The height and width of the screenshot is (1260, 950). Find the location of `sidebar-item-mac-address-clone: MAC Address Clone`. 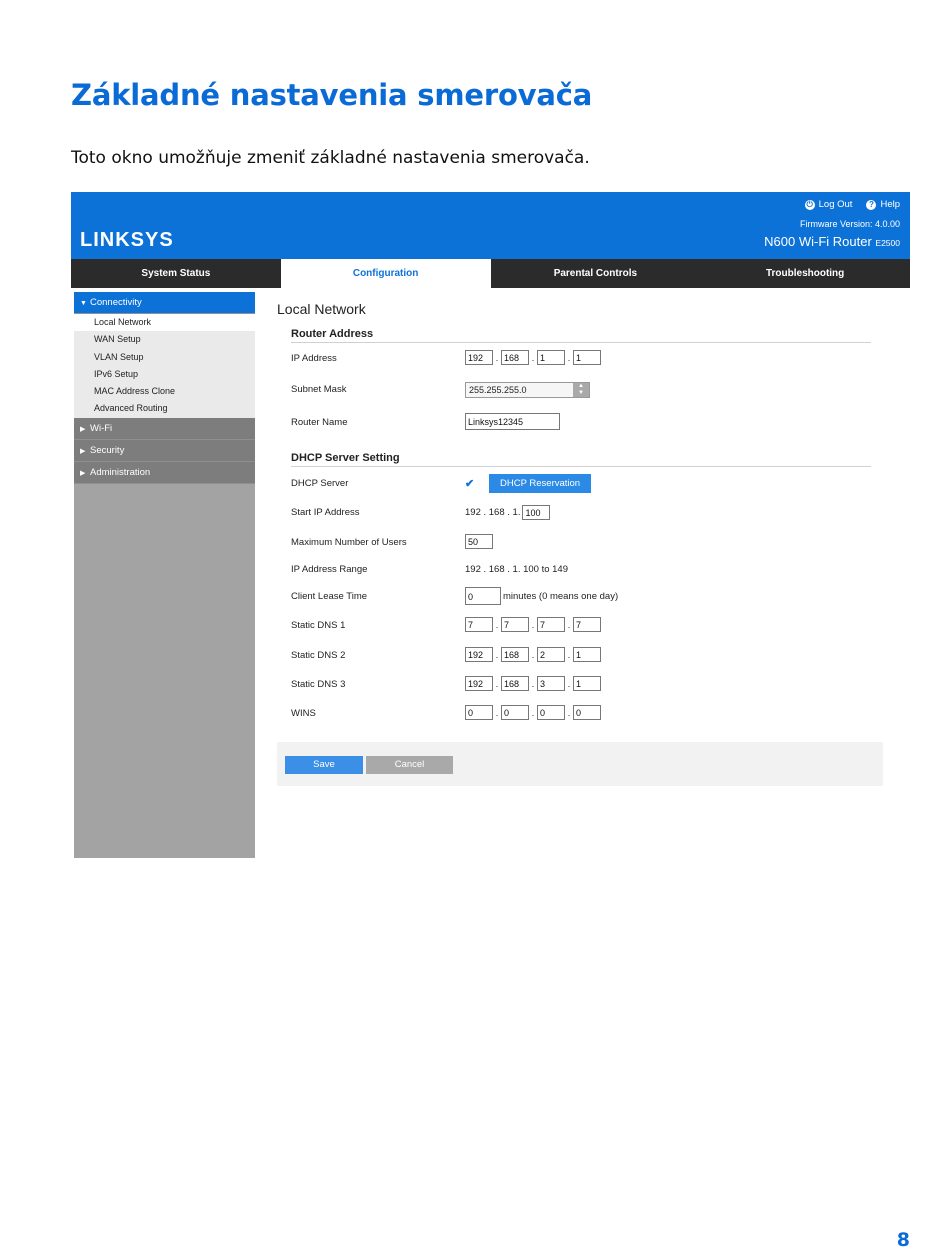

sidebar-item-mac-address-clone: MAC Address Clone is located at coordinates (164, 391).